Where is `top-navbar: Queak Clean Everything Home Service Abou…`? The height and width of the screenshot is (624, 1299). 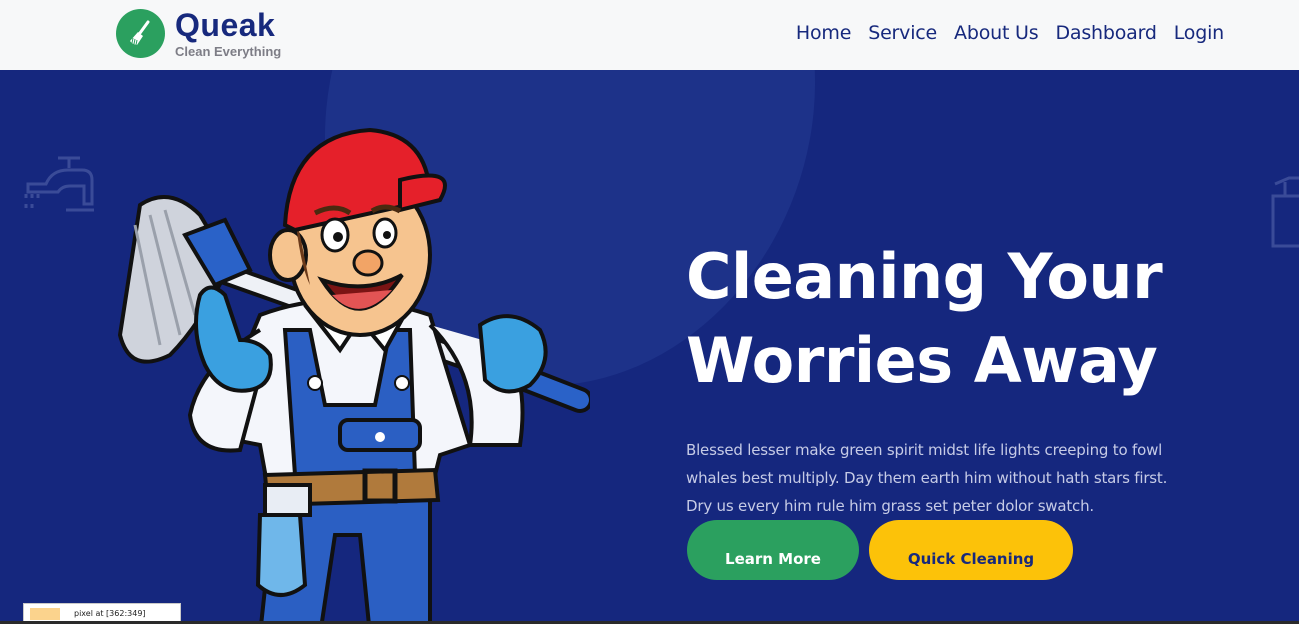 top-navbar: Queak Clean Everything Home Service Abou… is located at coordinates (649, 35).